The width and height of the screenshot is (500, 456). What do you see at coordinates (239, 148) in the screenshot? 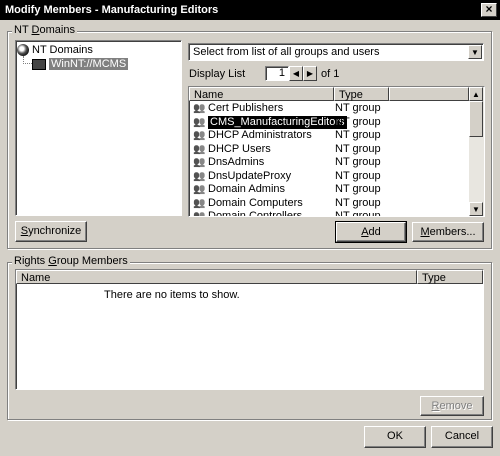
I see `list-item-name: DHCP Users` at bounding box center [239, 148].